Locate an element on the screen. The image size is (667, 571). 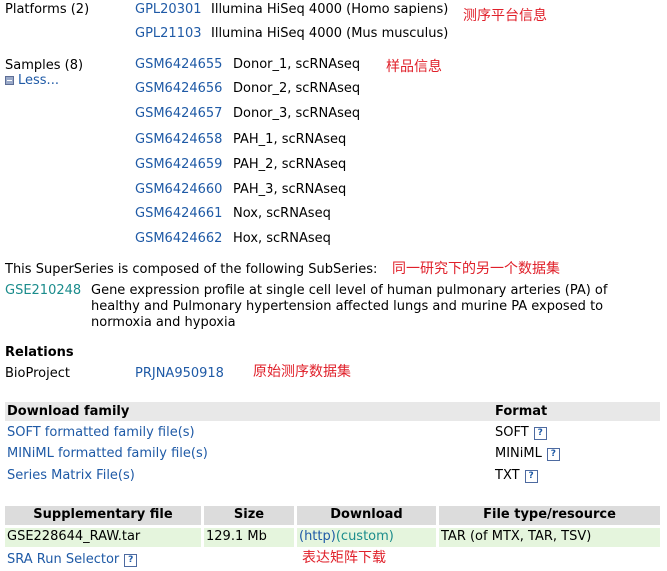
platform-link-gpl21103: GPL21103 is located at coordinates (168, 34).